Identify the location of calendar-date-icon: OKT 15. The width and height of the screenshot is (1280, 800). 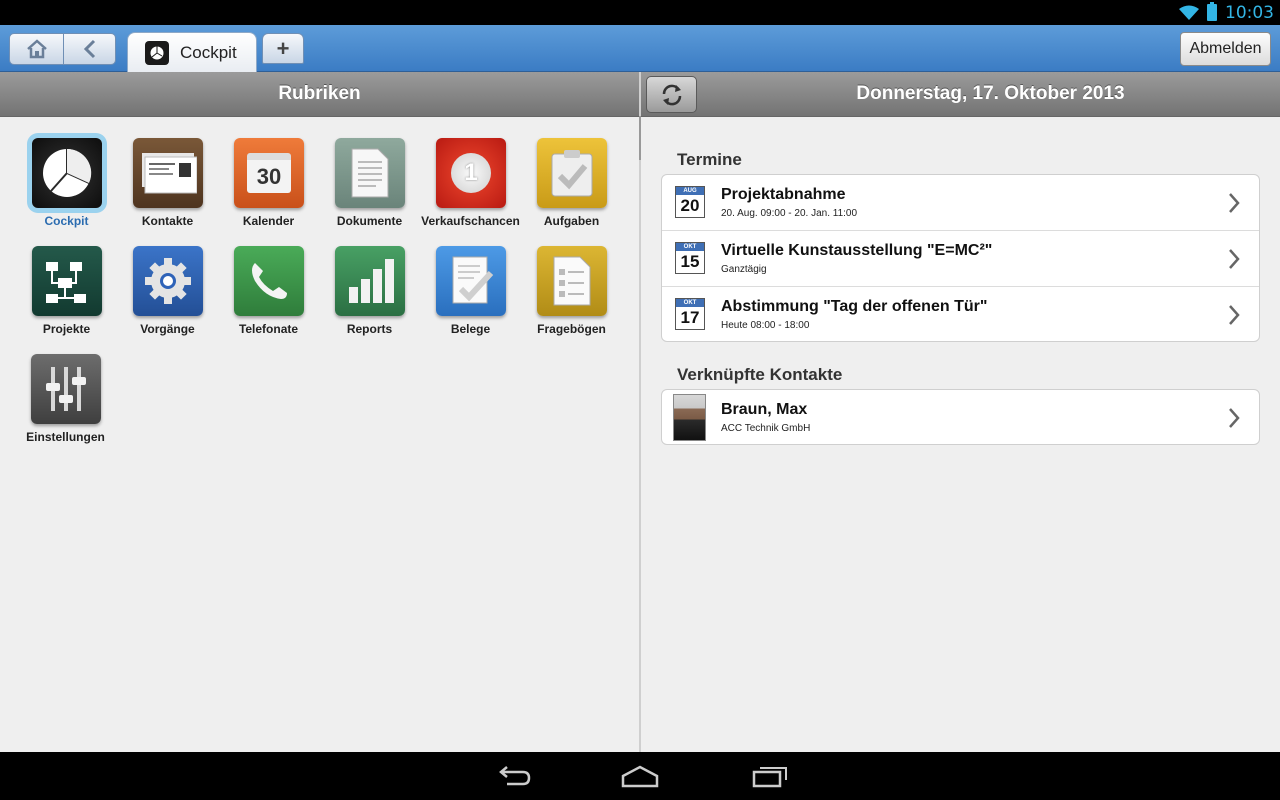
(690, 258).